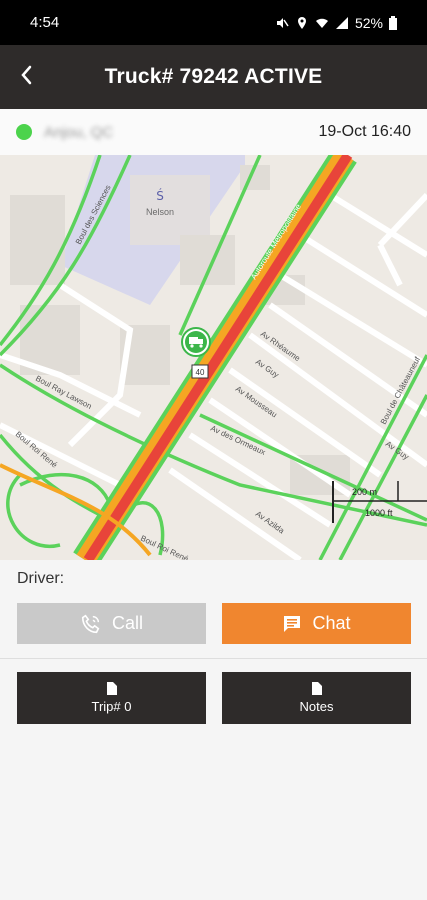 Image resolution: width=427 pixels, height=900 pixels. What do you see at coordinates (79, 132) in the screenshot?
I see `location-text: Anjou, QC` at bounding box center [79, 132].